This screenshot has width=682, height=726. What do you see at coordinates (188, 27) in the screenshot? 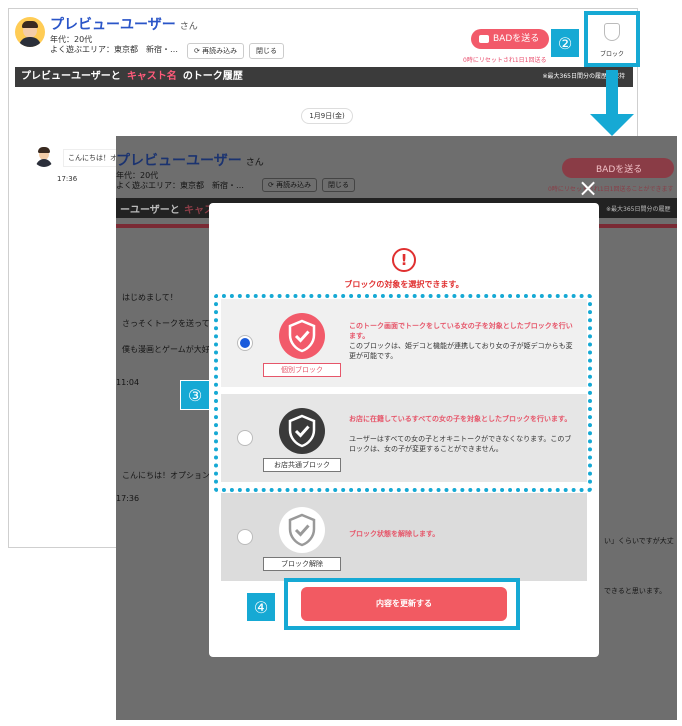
I see `honorific: さん` at bounding box center [188, 27].